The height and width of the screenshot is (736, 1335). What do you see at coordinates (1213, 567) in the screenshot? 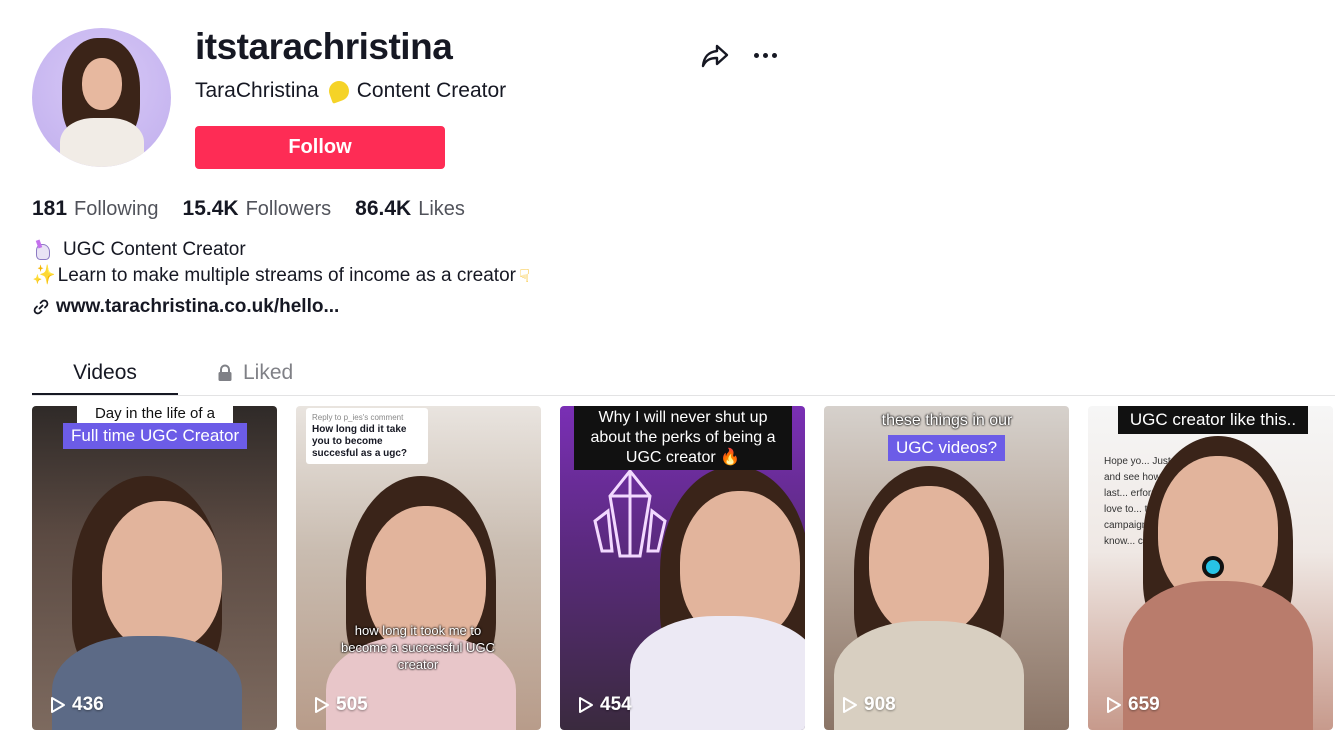
I see `sticker-icon` at bounding box center [1213, 567].